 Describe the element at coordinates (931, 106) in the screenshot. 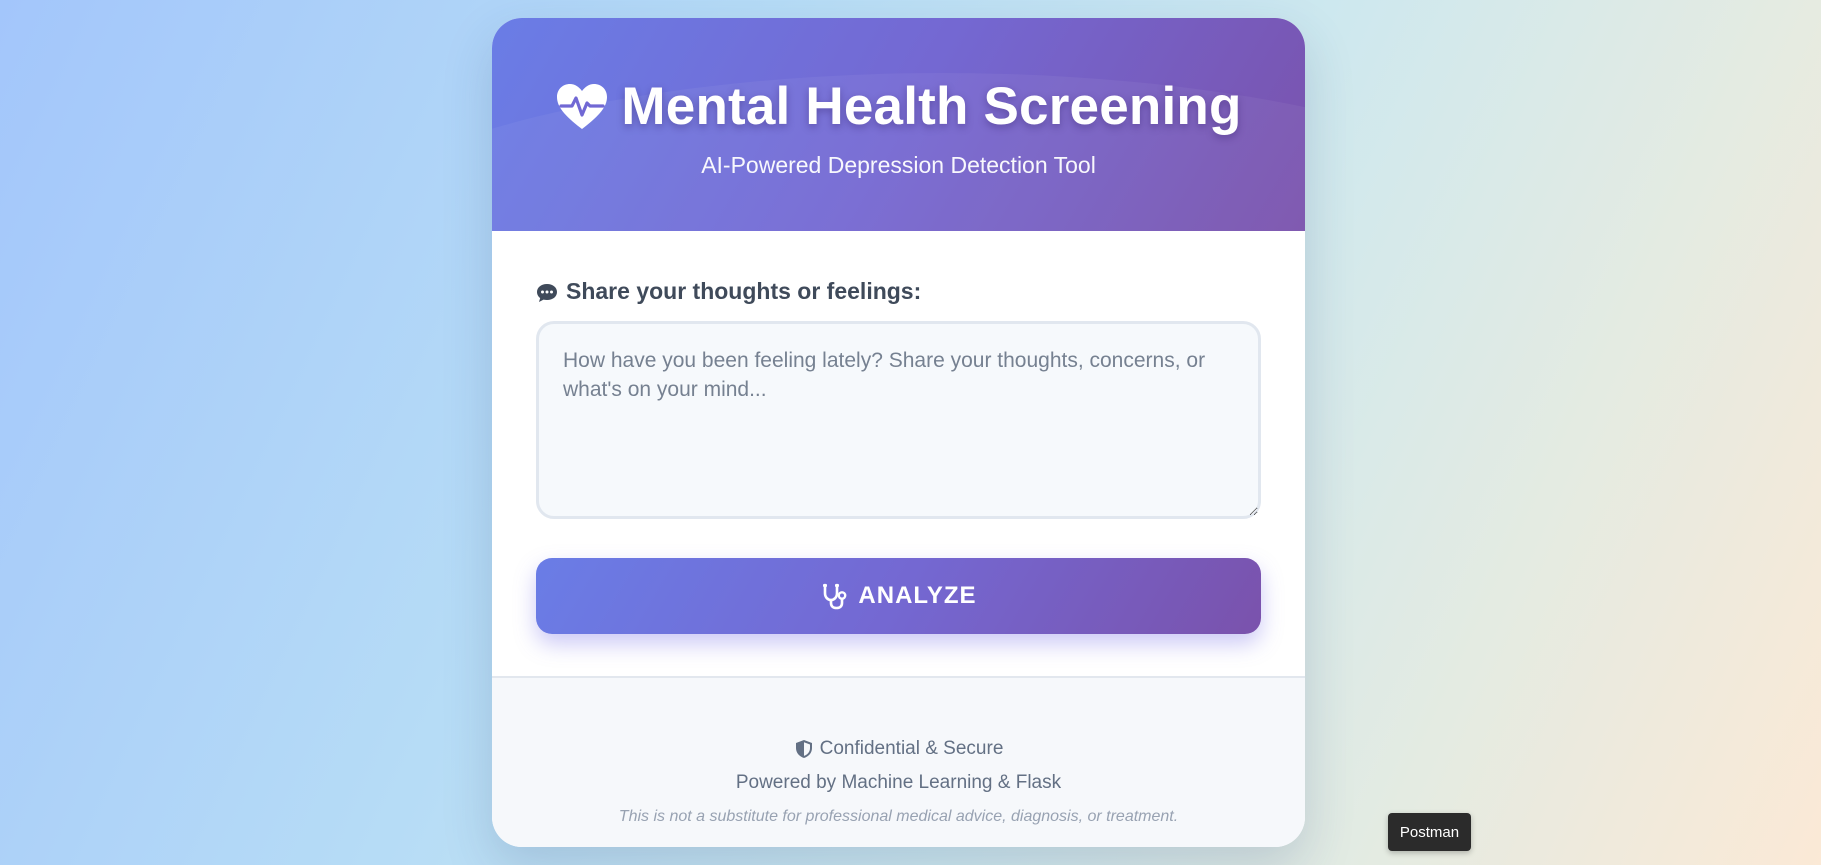

I see `title-text: Mental Health Screening` at that location.